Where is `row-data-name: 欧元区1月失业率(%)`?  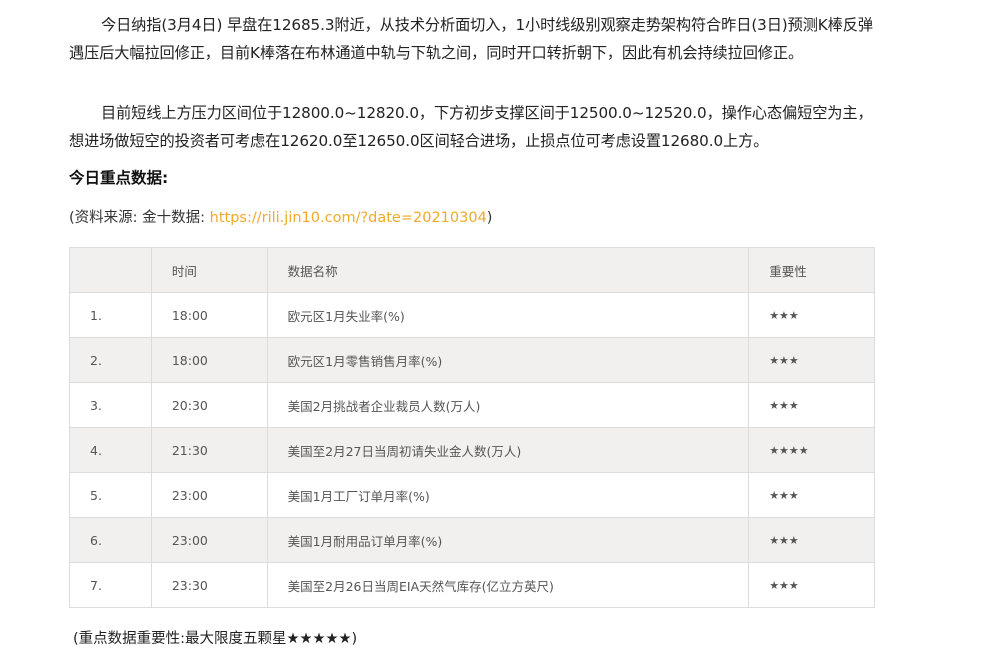
row-data-name: 欧元区1月失业率(%) is located at coordinates (508, 315).